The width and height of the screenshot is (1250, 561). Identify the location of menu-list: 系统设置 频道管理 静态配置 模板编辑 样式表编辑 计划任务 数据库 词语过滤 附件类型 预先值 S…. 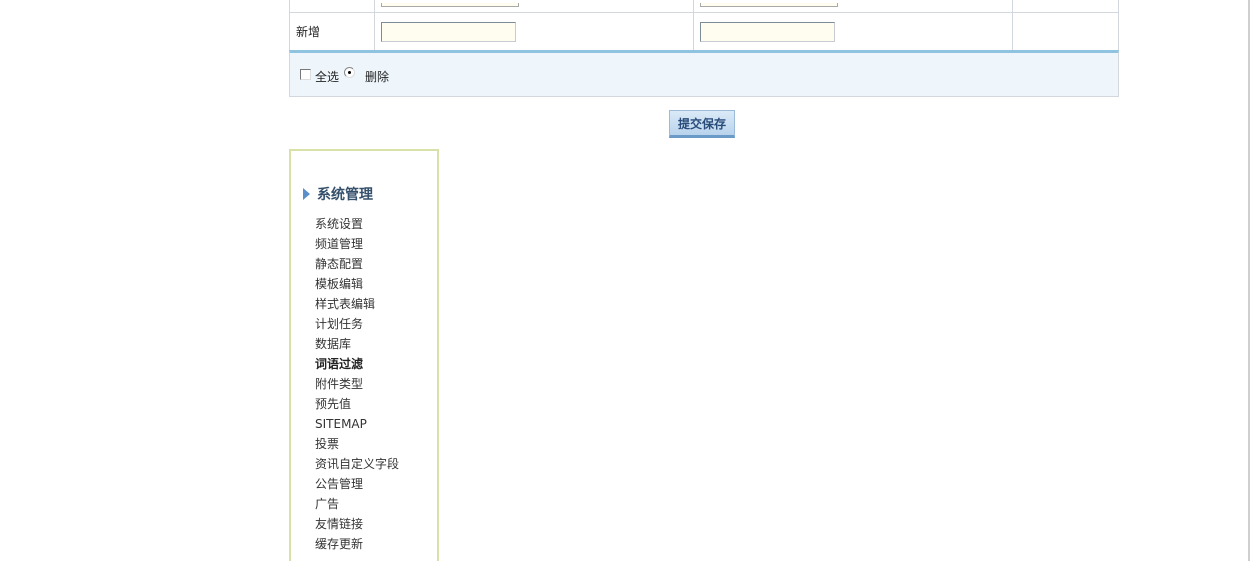
(357, 384).